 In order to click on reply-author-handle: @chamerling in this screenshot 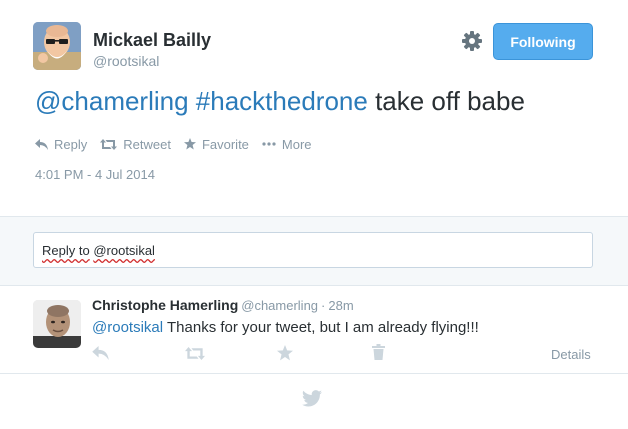, I will do `click(279, 305)`.